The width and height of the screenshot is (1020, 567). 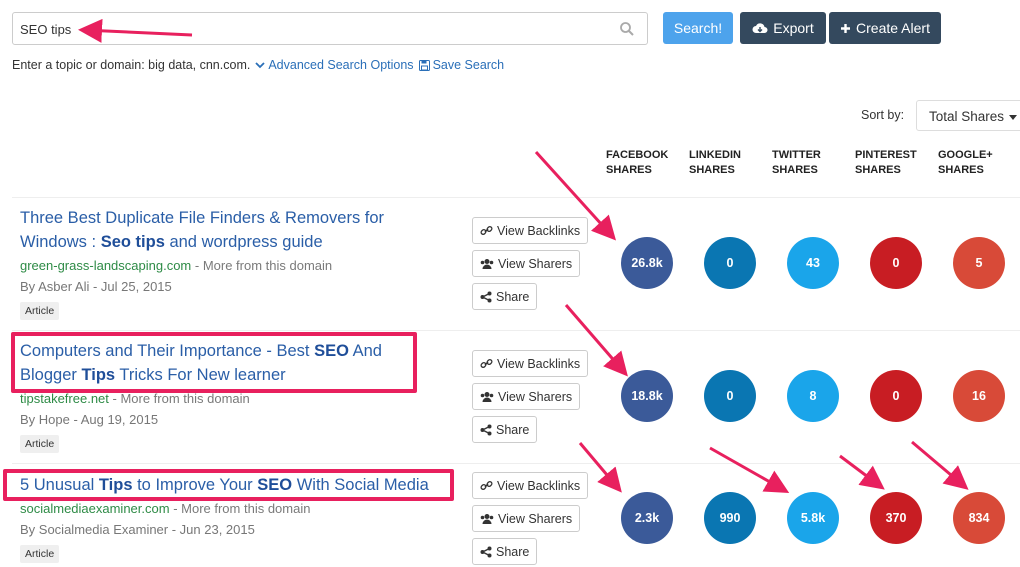 I want to click on search-input: SEO tips, so click(x=330, y=28).